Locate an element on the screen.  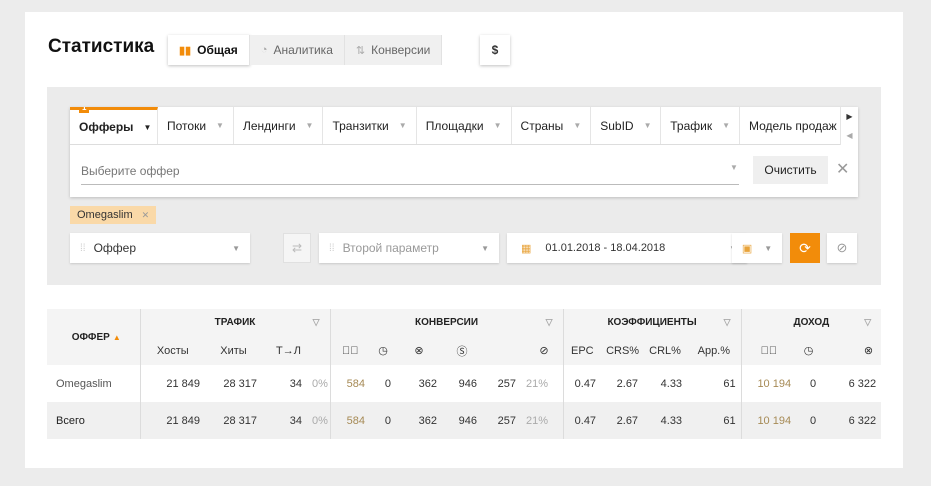
swap-params-button: ⇄ is located at coordinates (297, 248).